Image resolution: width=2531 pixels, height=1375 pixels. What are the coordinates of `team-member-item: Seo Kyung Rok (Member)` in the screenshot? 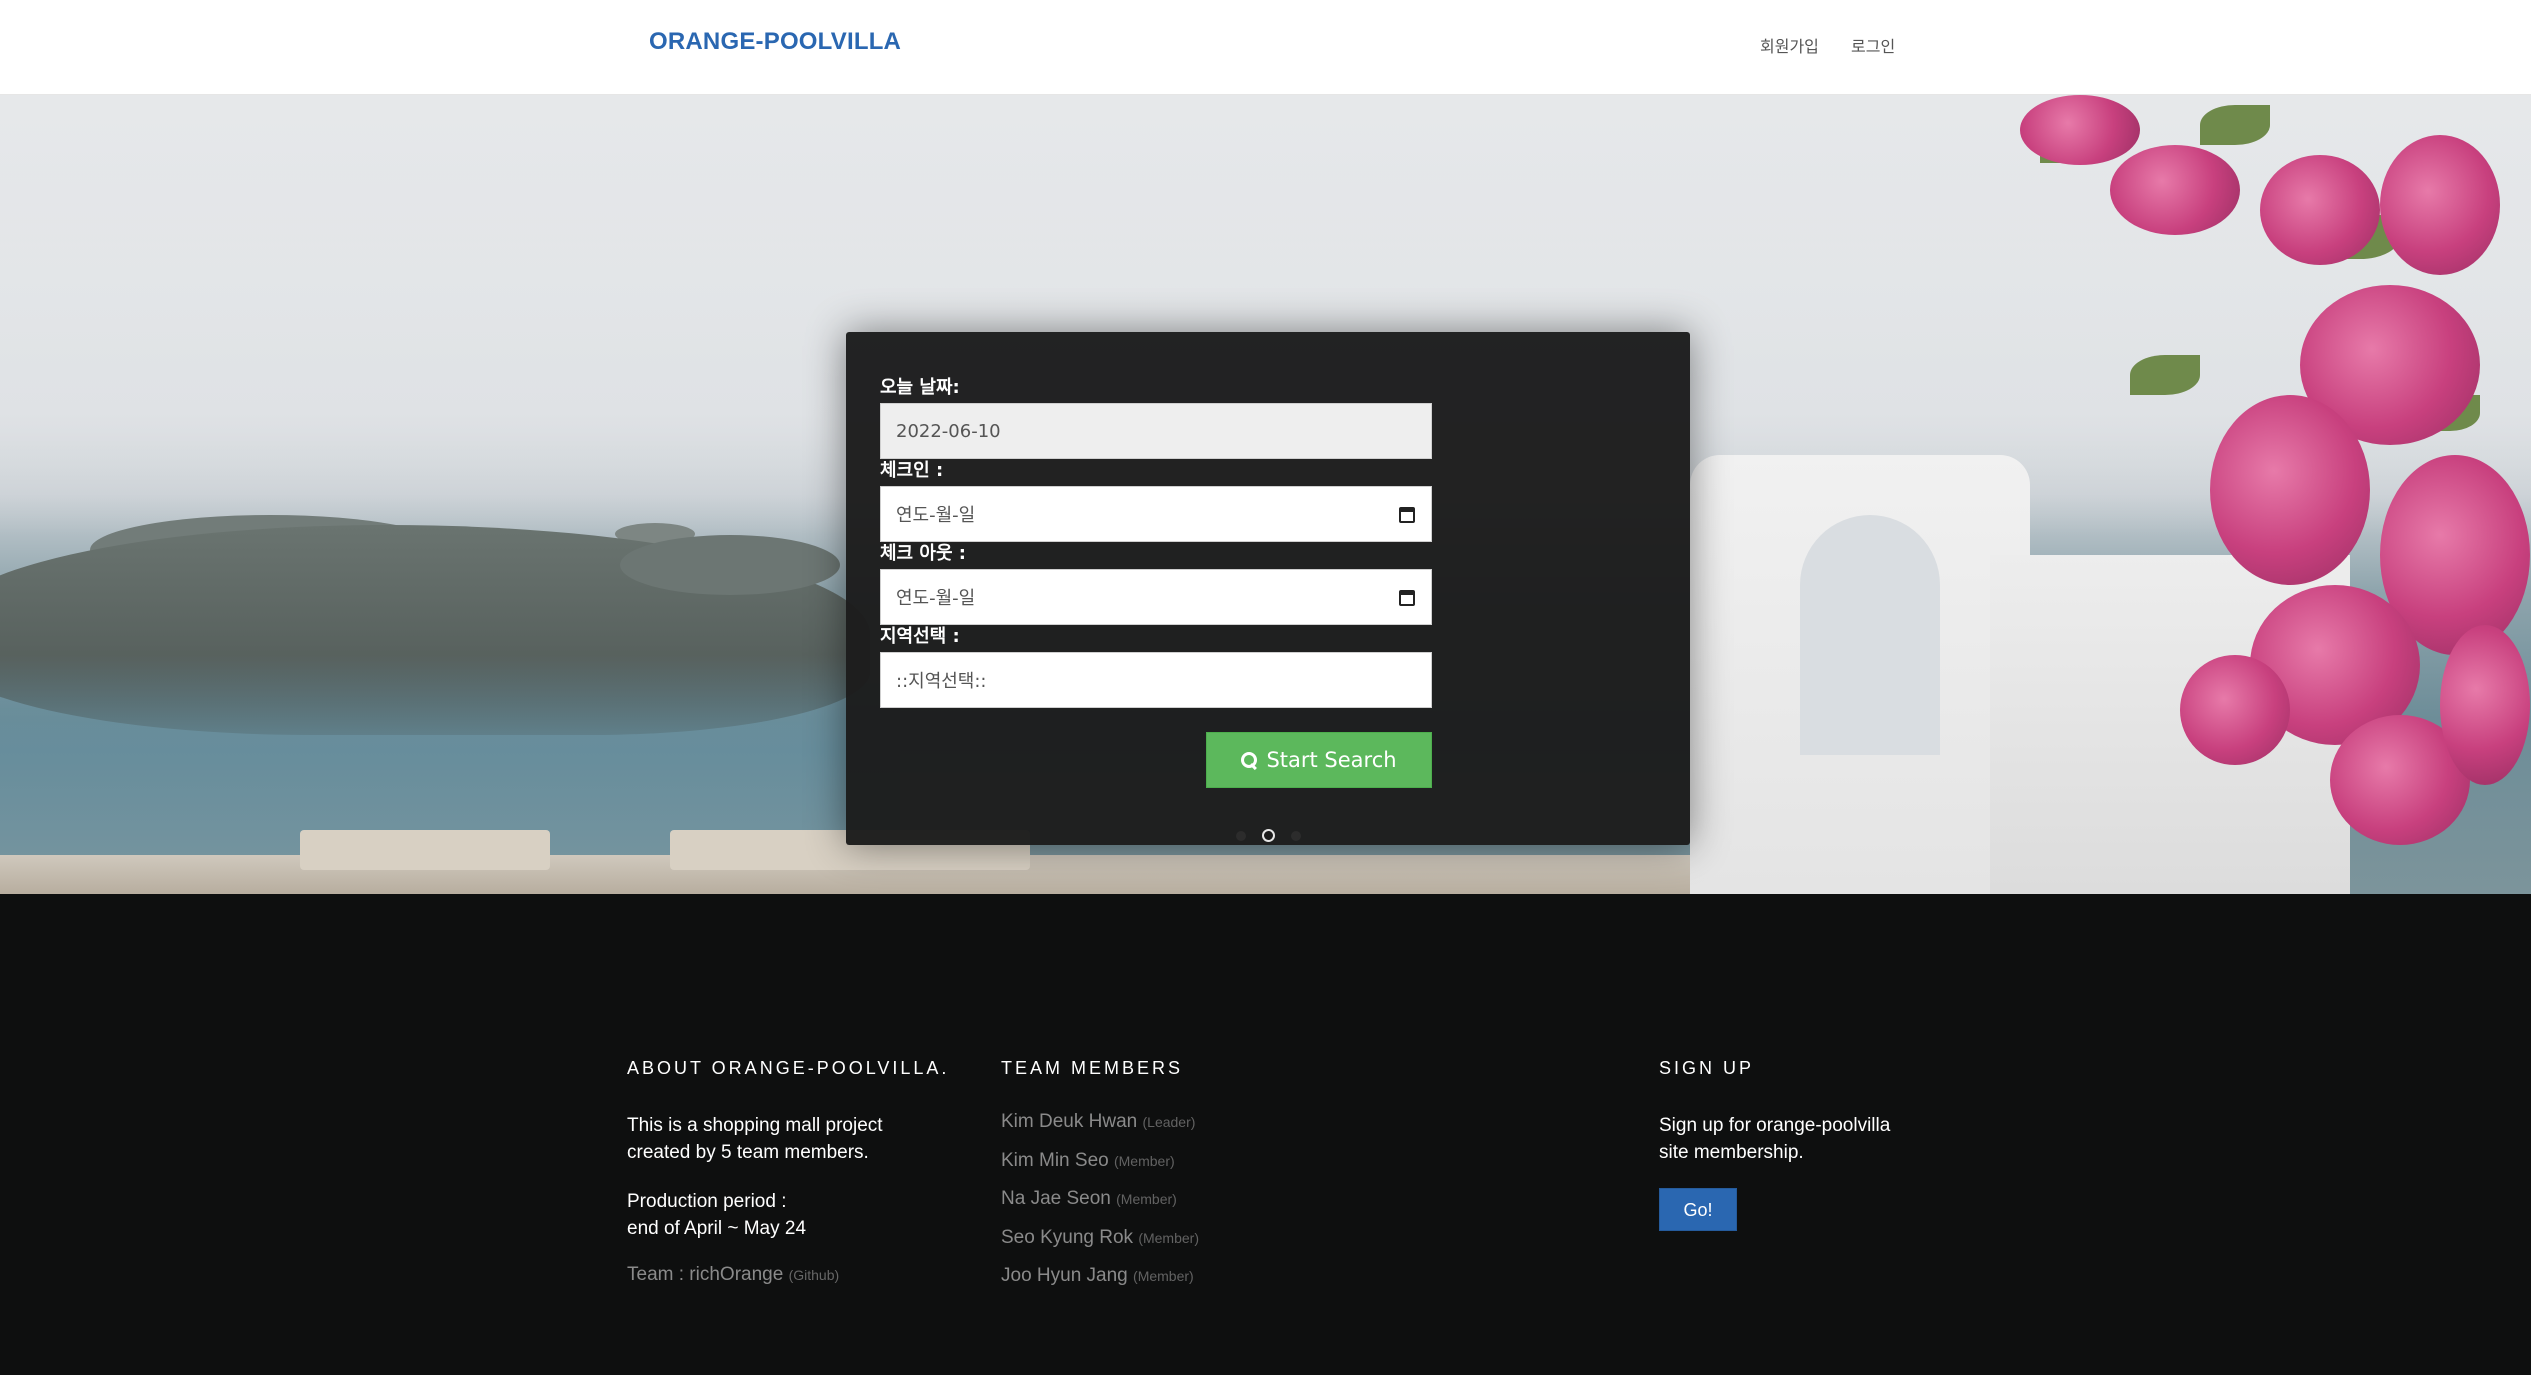 It's located at (1100, 1238).